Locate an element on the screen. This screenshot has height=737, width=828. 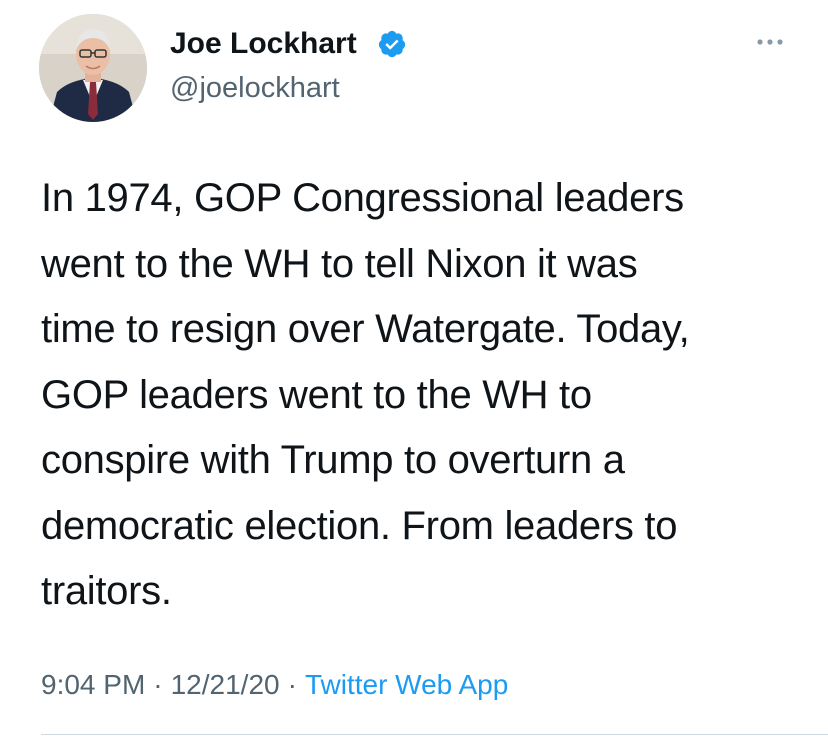
author-handle: @joelockhart is located at coordinates (255, 88).